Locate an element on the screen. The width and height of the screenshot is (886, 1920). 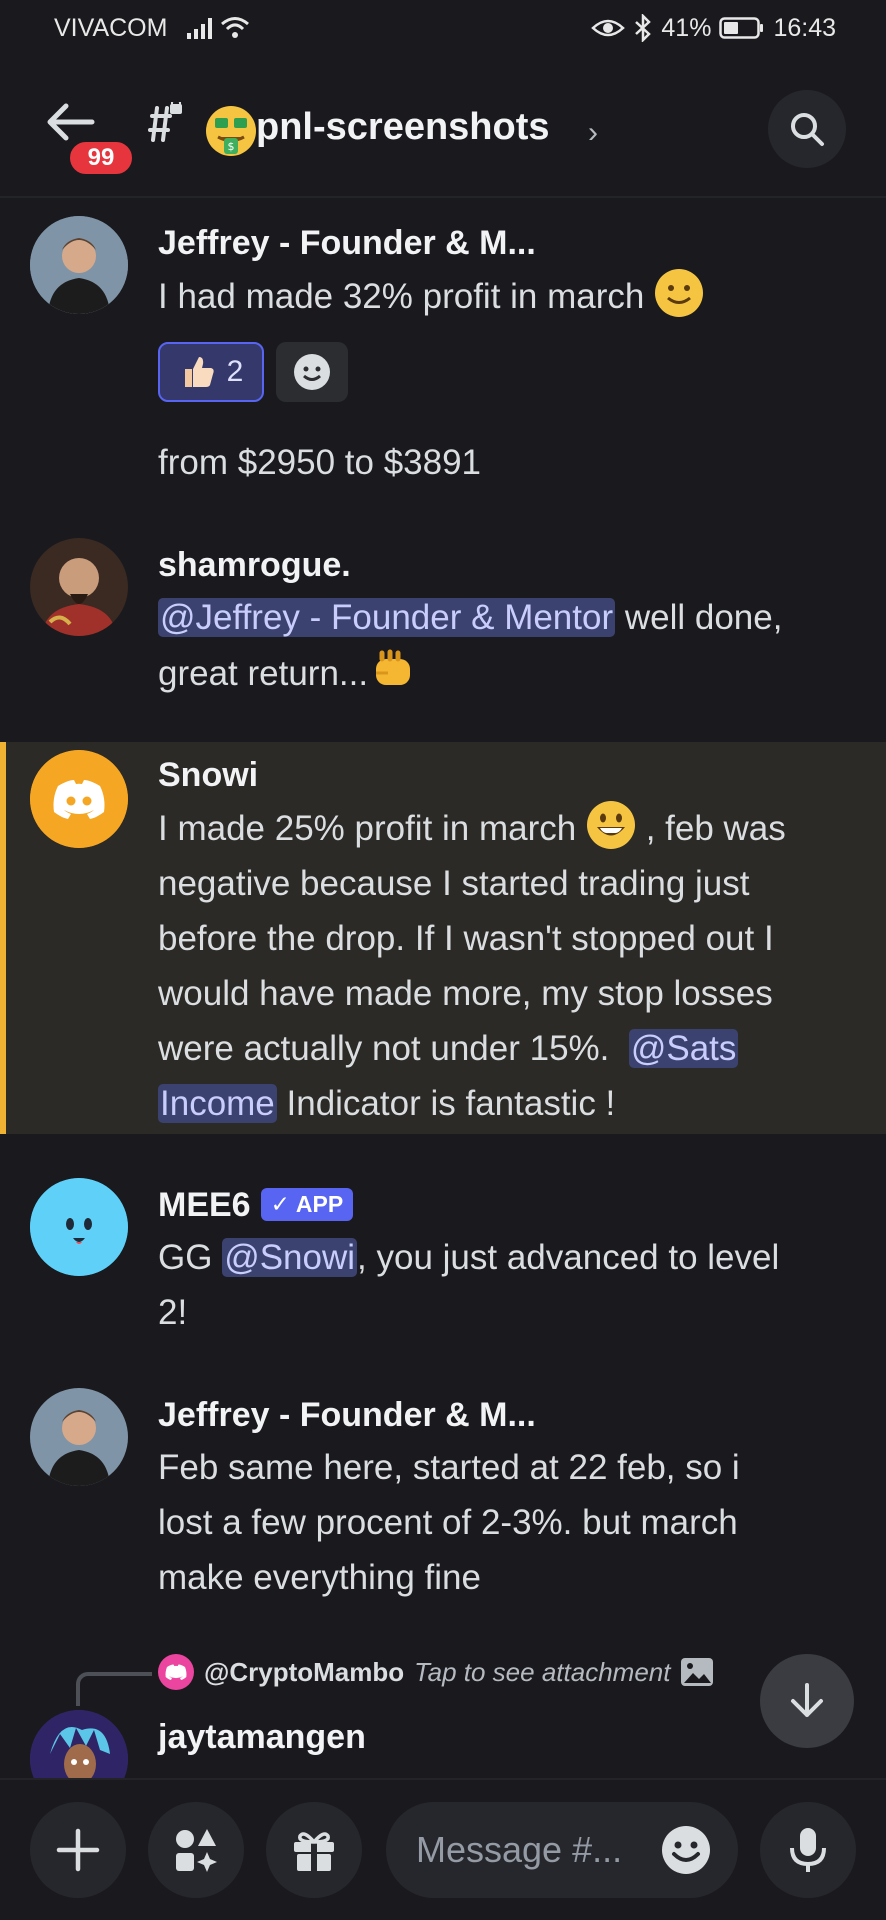
channel-header: 99 $ pnl-screenshots › is located at coordinates (443, 132).